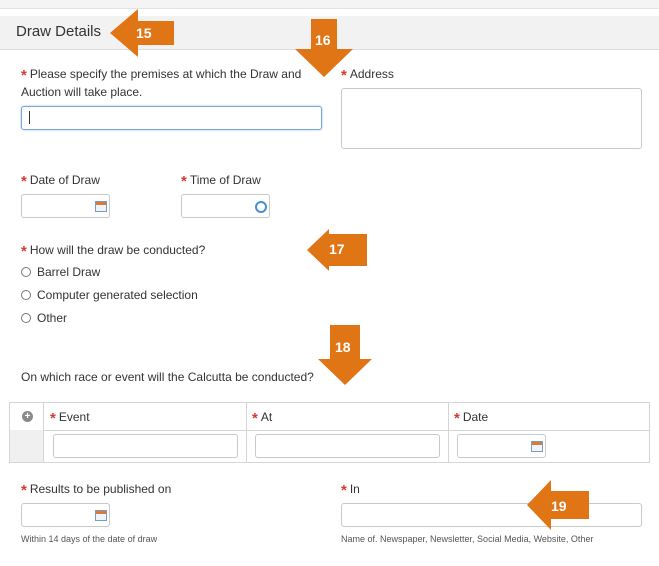 The height and width of the screenshot is (566, 659). Describe the element at coordinates (70, 418) in the screenshot. I see `column-header-event: * Event` at that location.